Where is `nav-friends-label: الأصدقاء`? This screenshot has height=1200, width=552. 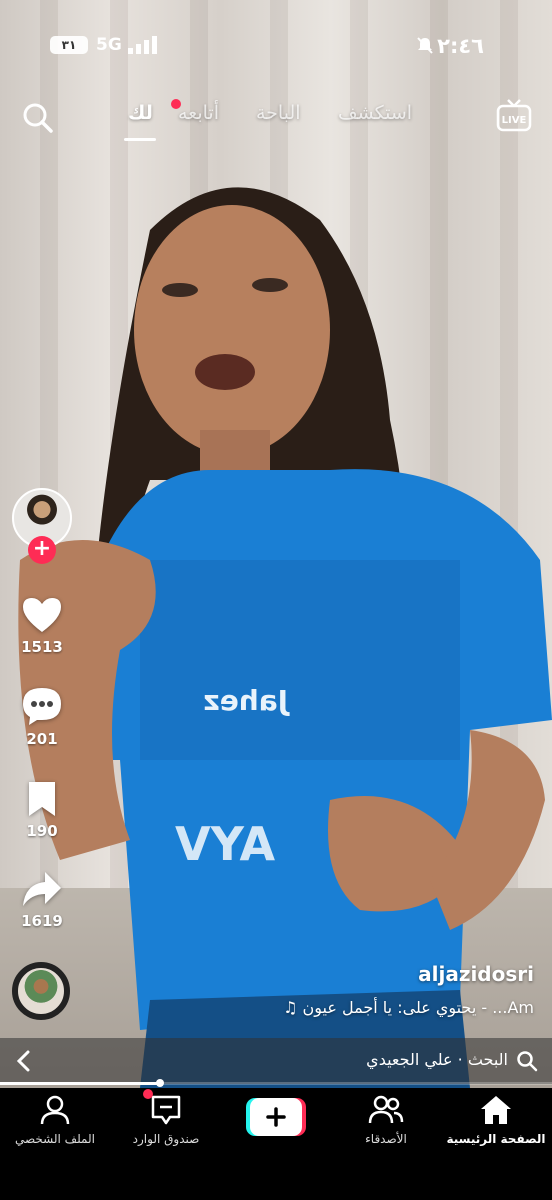 nav-friends-label: الأصدقاء is located at coordinates (386, 1139).